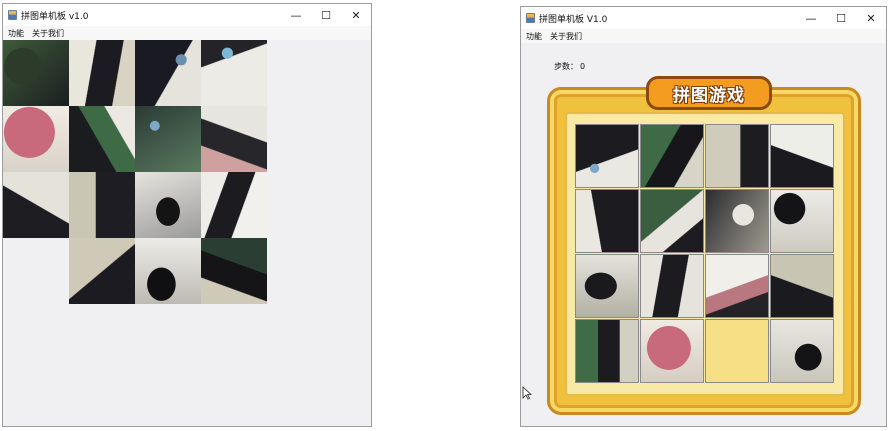 The height and width of the screenshot is (431, 896). Describe the element at coordinates (583, 66) in the screenshot. I see `step-value: 0` at that location.